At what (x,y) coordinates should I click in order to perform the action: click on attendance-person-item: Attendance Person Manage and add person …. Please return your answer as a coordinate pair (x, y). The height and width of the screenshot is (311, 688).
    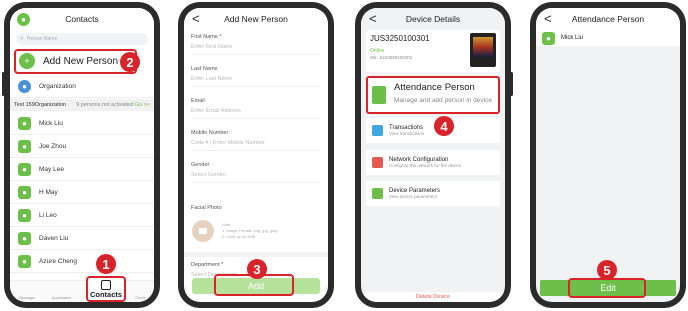
    Looking at the image, I should click on (433, 95).